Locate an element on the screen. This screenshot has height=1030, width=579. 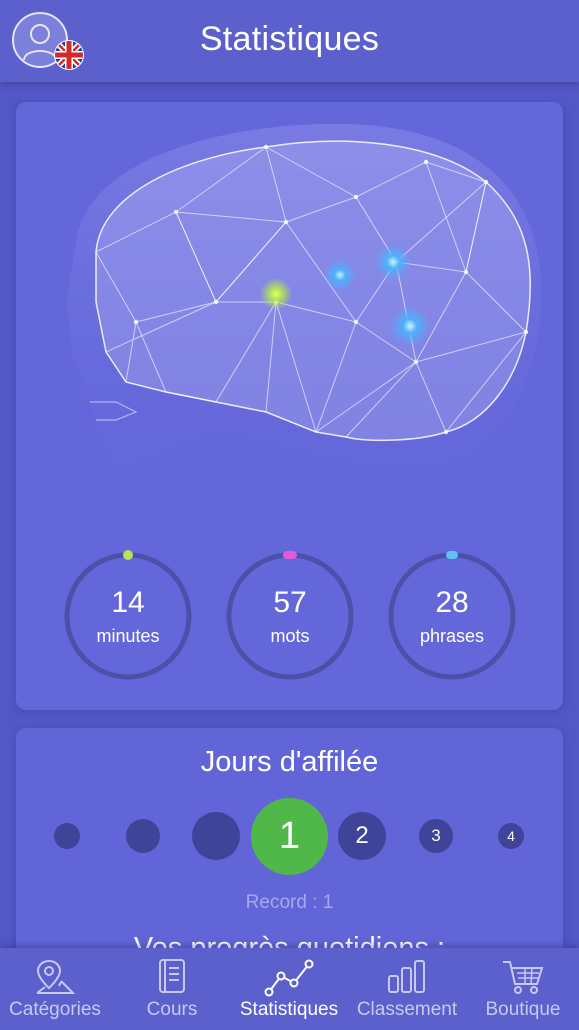
stat-label: mots is located at coordinates (290, 636).